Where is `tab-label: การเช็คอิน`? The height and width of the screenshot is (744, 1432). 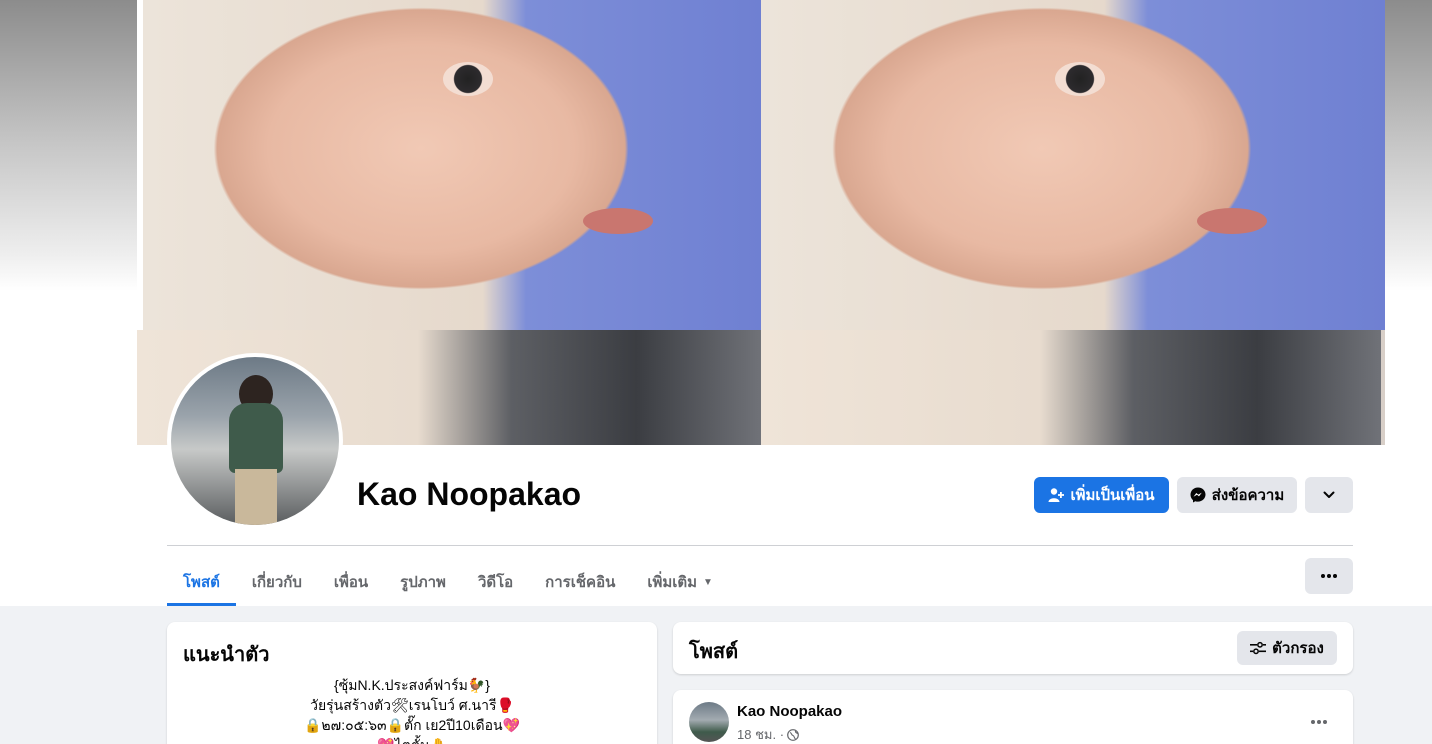 tab-label: การเช็คอิน is located at coordinates (580, 582).